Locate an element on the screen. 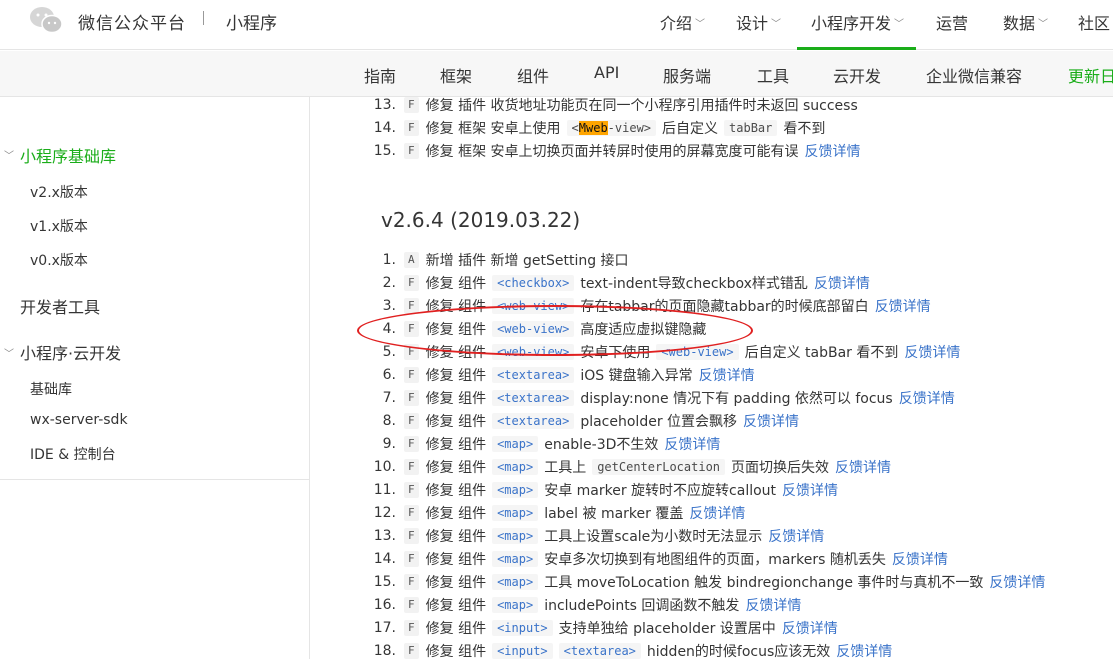  search-highlight: Mweb is located at coordinates (593, 127).